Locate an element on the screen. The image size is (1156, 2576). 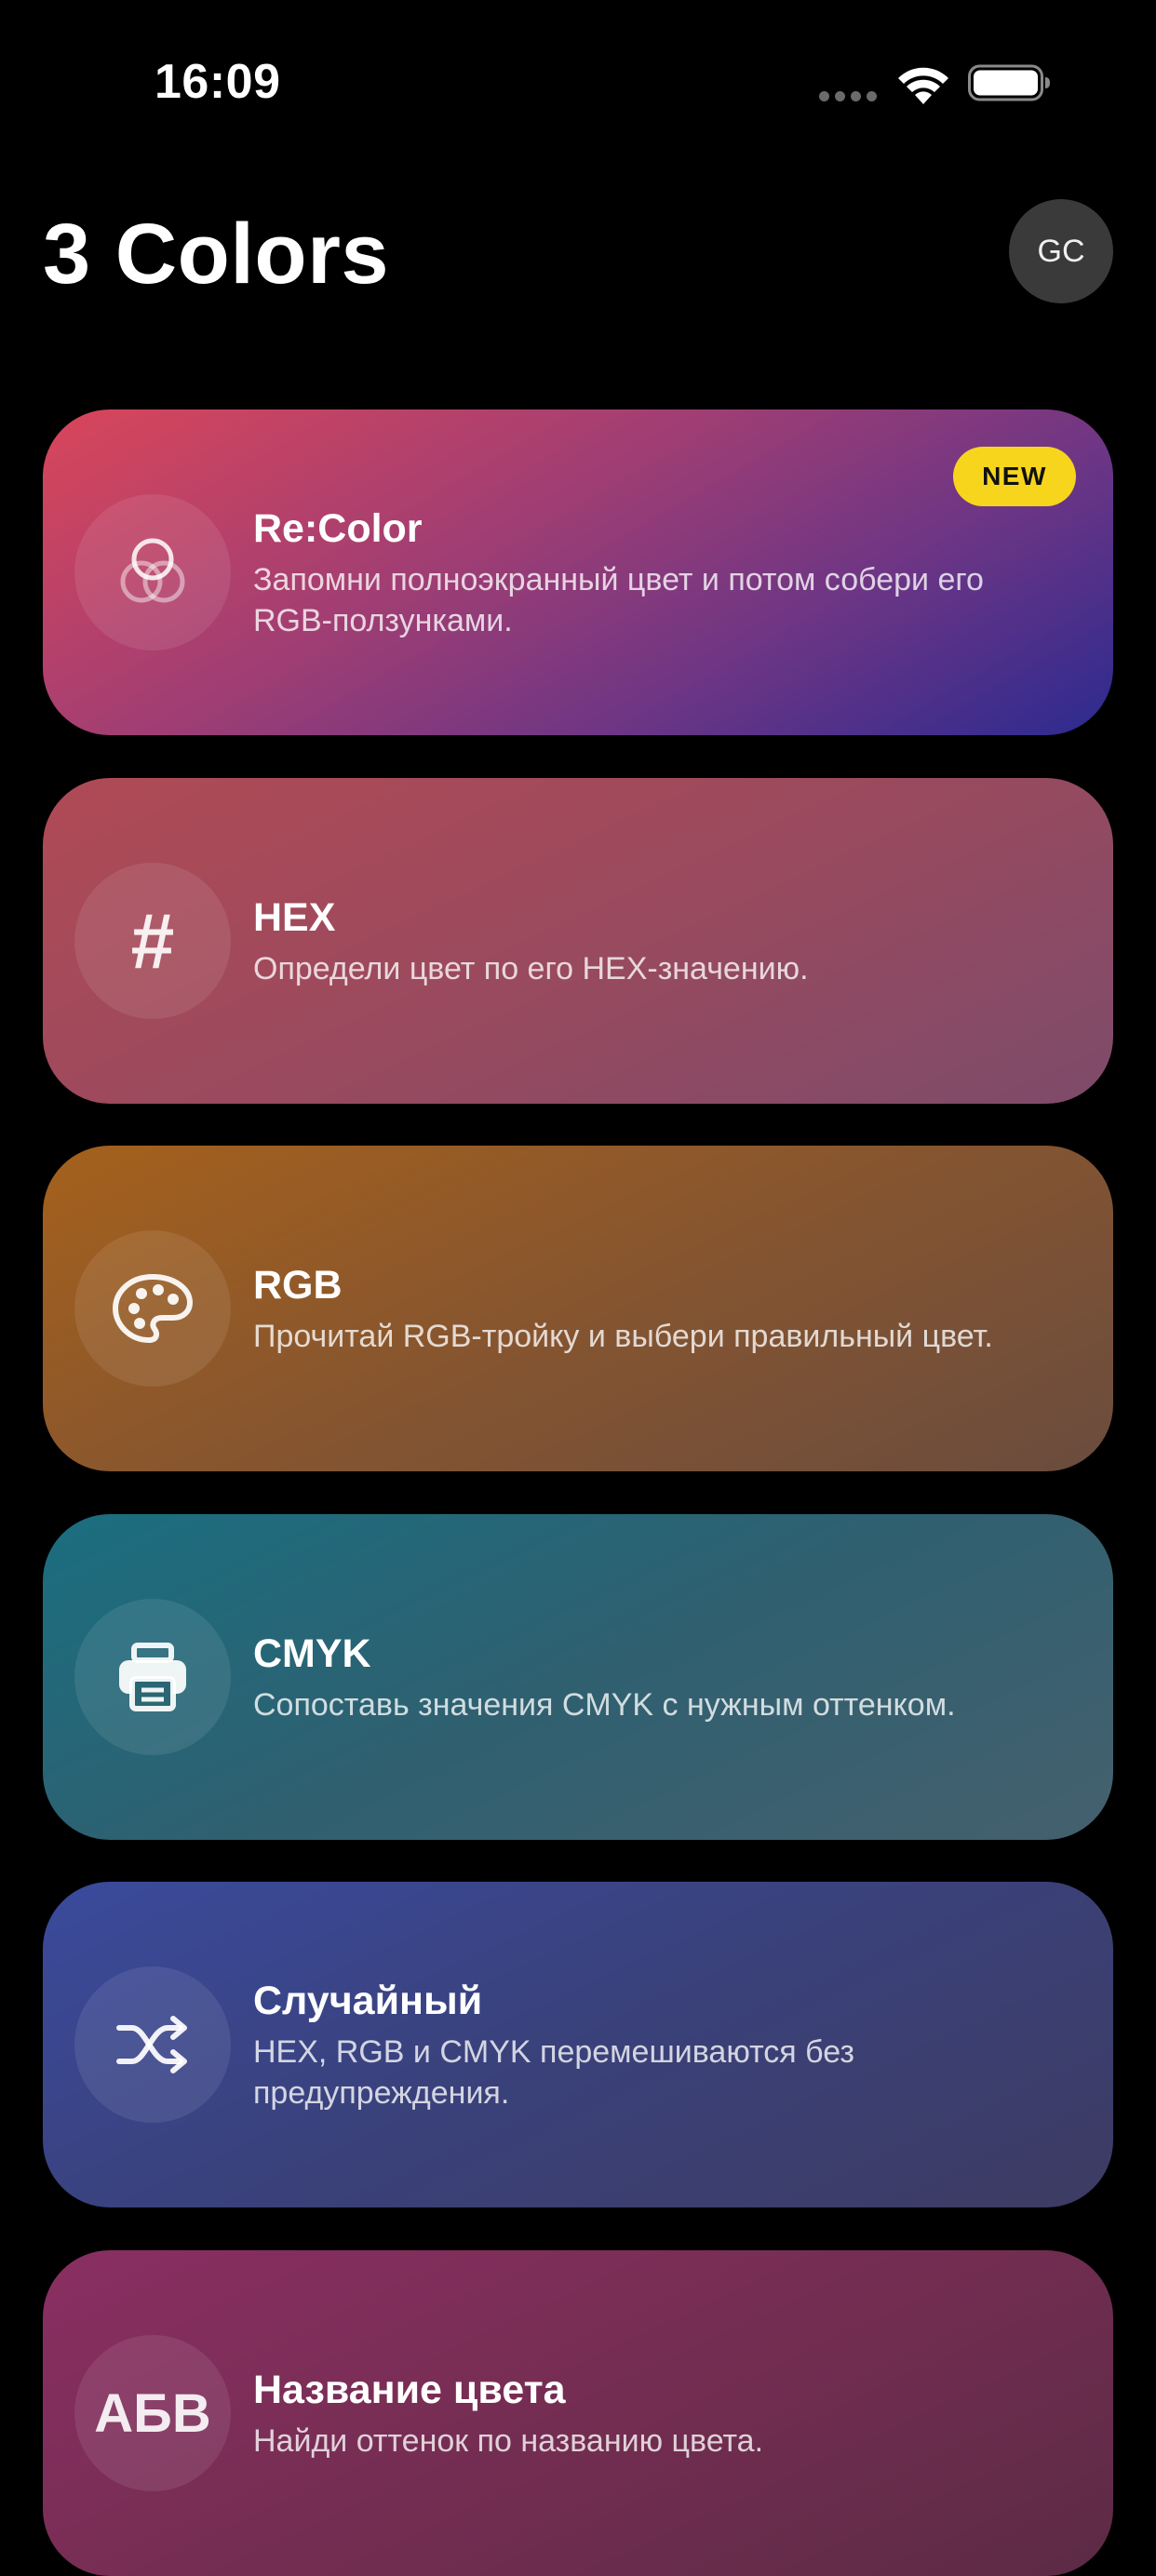
card-description: Найди оттенок по названию цвета. is located at coordinates (508, 2441).